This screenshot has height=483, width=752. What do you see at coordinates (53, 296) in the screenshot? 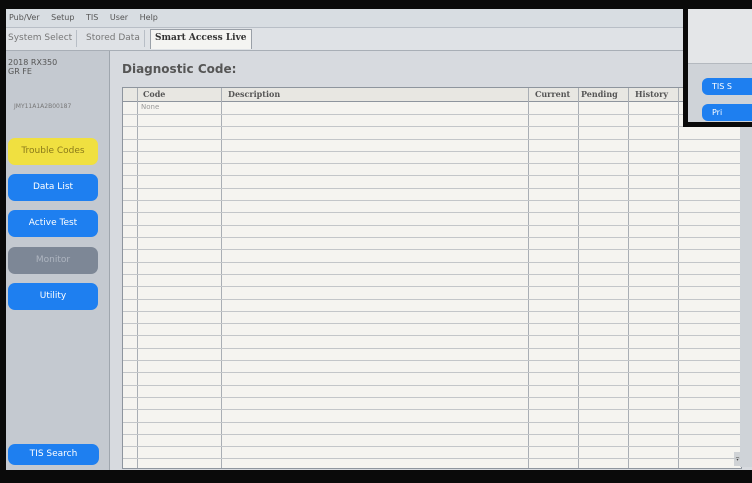
I see `utility-button: Utility` at bounding box center [53, 296].